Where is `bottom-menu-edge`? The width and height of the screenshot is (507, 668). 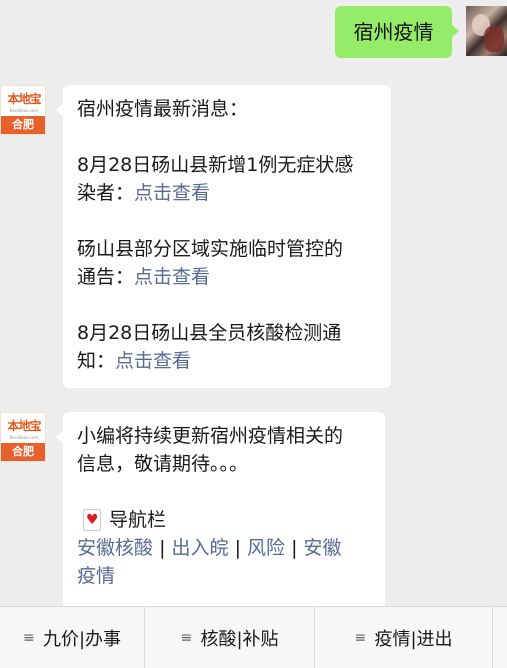 bottom-menu-edge is located at coordinates (500, 637).